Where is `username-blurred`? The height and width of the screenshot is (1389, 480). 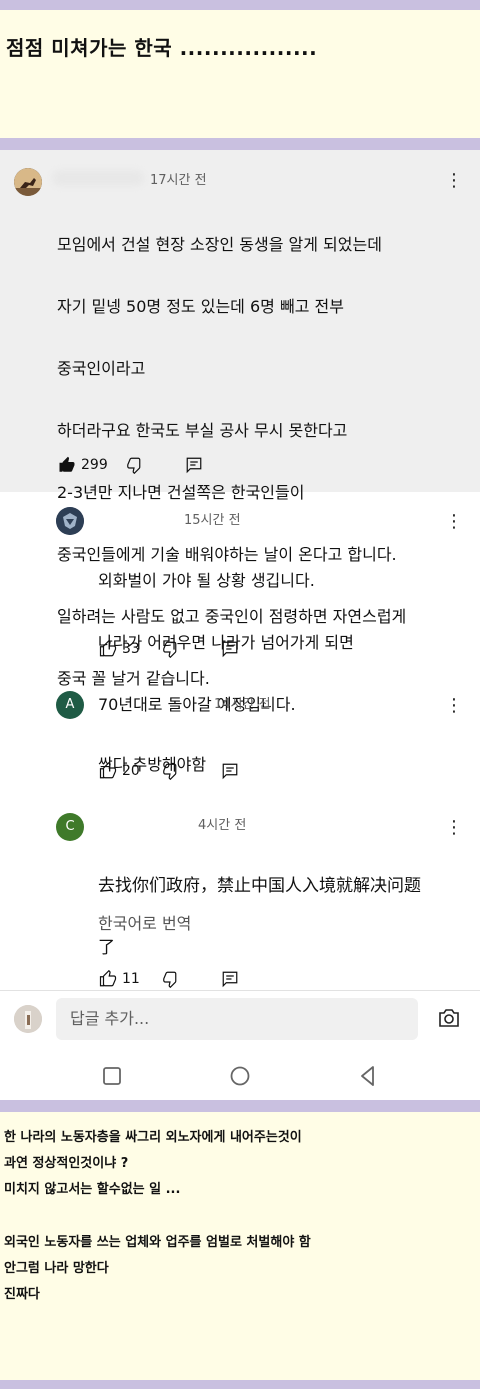
username-blurred is located at coordinates (98, 178).